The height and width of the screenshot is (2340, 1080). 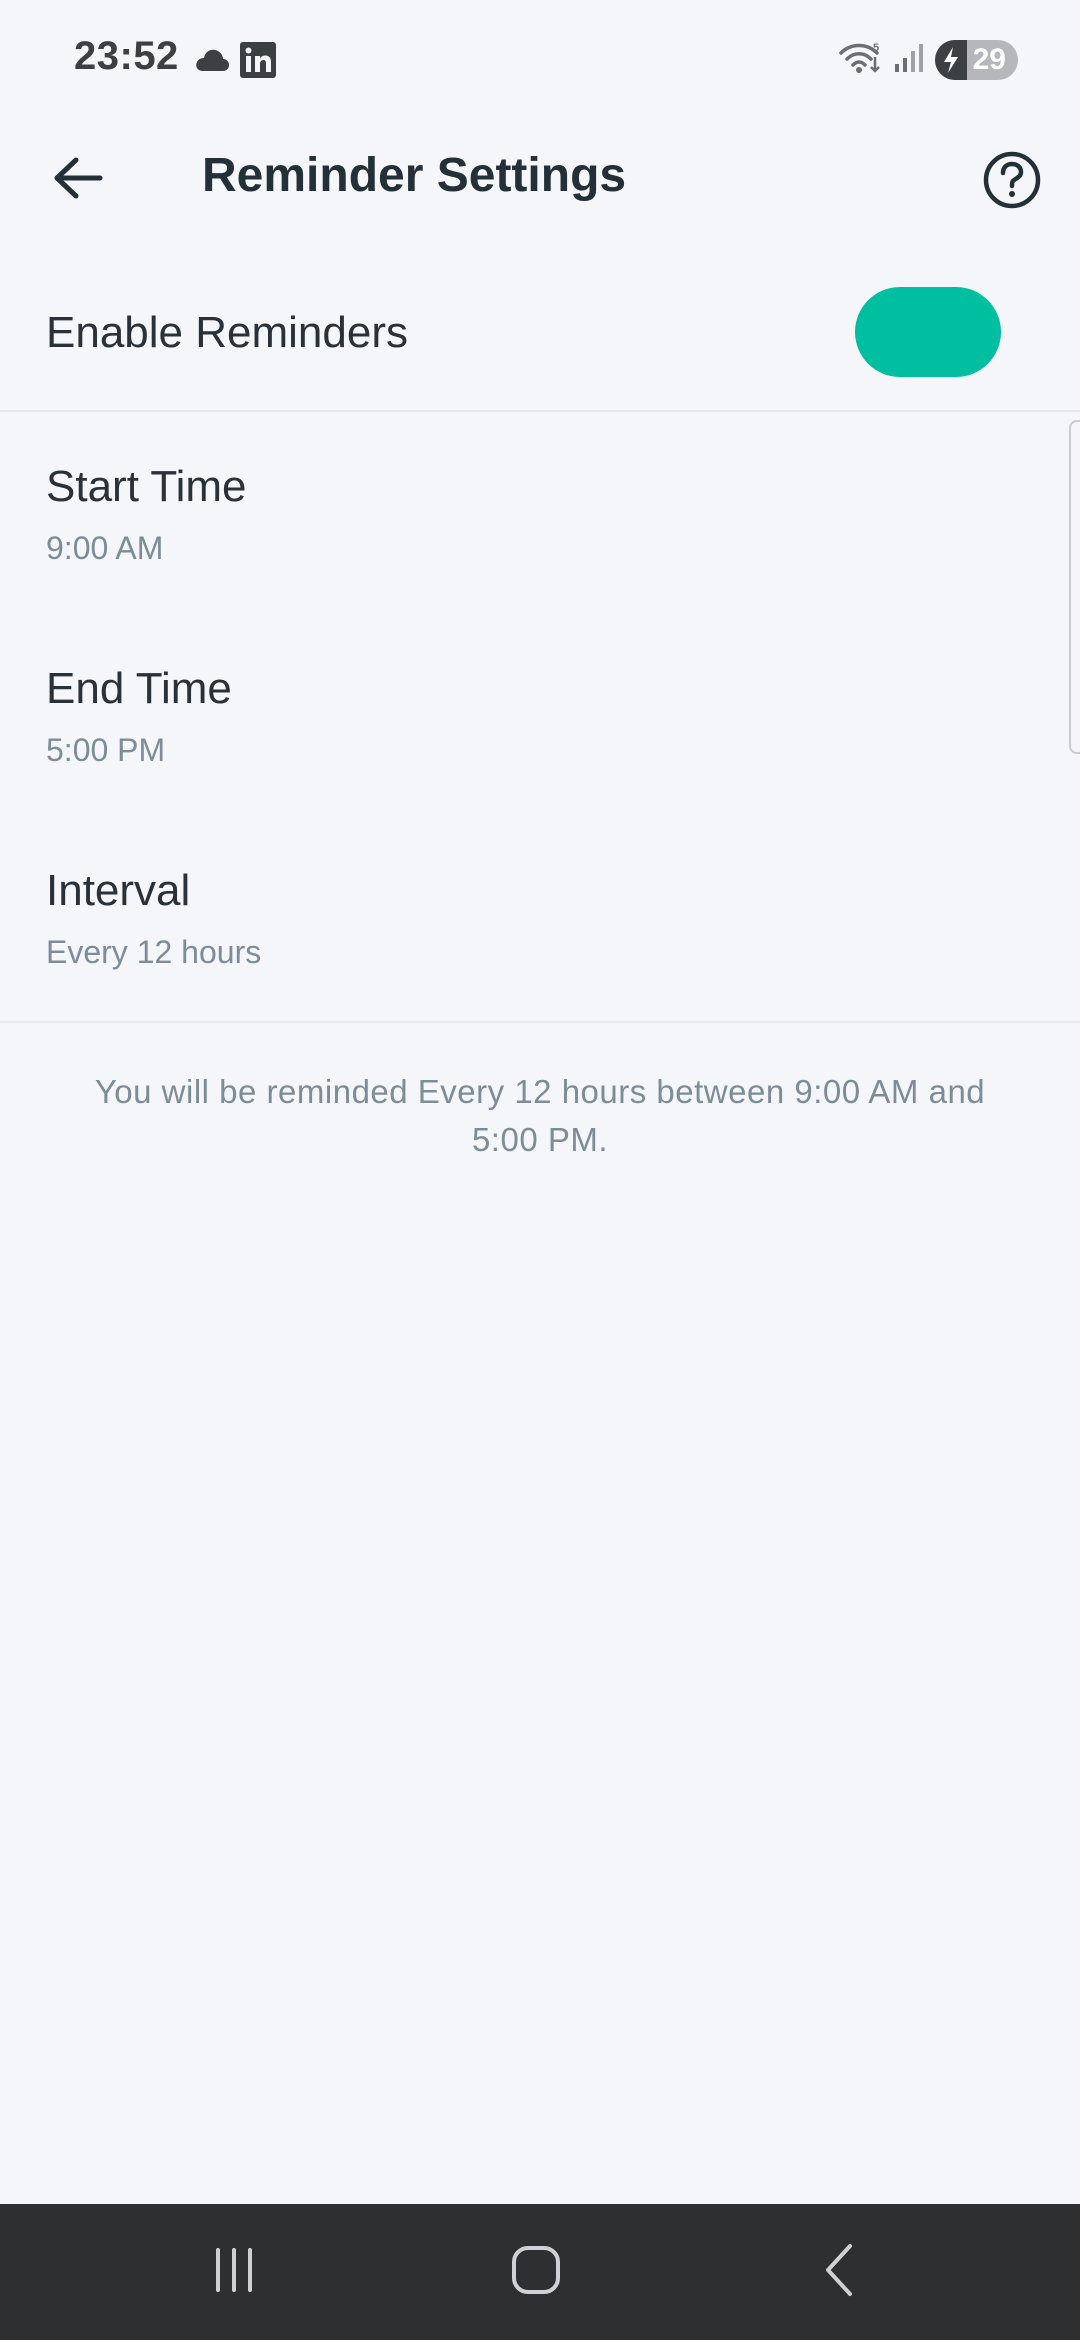 I want to click on arrow-left-icon, so click(x=78, y=180).